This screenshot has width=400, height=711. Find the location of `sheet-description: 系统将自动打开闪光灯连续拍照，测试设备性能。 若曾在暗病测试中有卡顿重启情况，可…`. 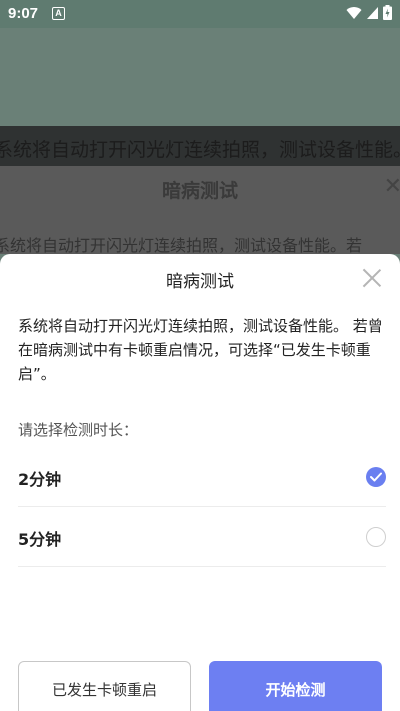

sheet-description: 系统将自动打开闪光灯连续拍照，测试设备性能。 若曾在暗病测试中有卡顿重启情况，可… is located at coordinates (200, 350).